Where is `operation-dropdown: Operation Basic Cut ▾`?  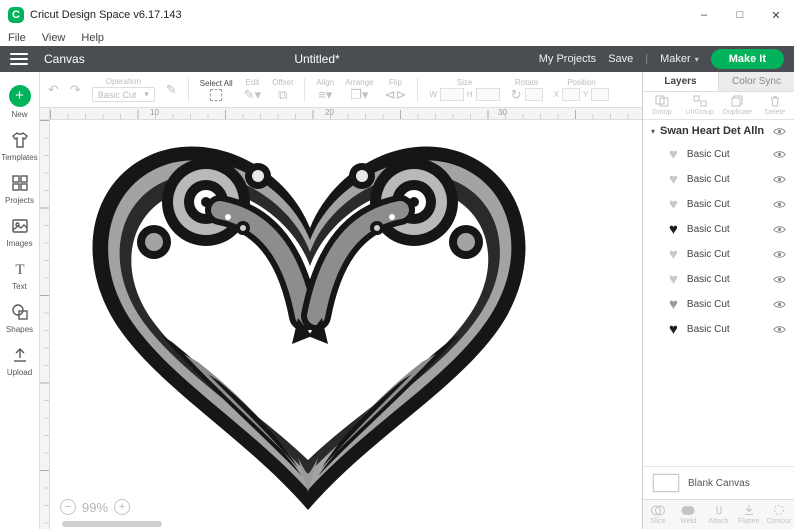
operation-dropdown: Operation Basic Cut ▾ is located at coordinates (123, 89).